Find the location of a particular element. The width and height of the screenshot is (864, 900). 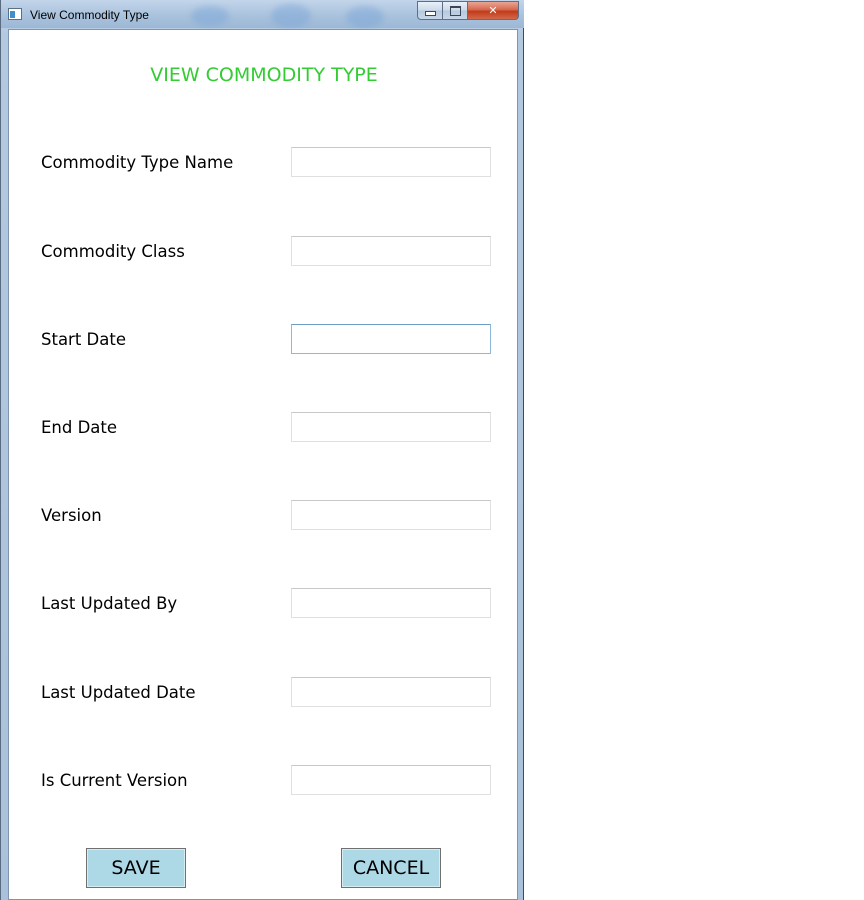

app-window-icon is located at coordinates (15, 14).